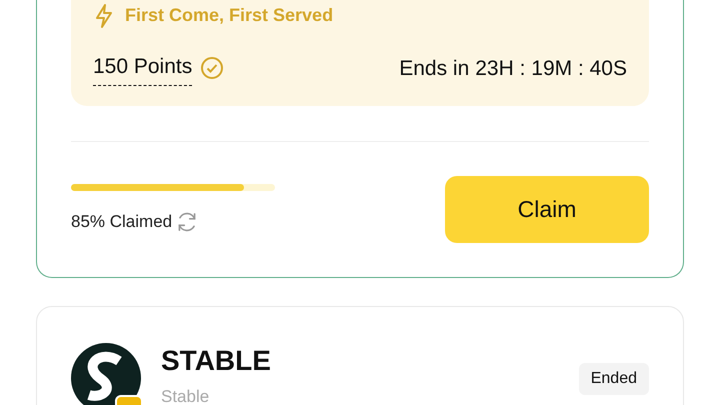 Image resolution: width=720 pixels, height=405 pixels. I want to click on claimed-percentage: 85% Claimed, so click(121, 222).